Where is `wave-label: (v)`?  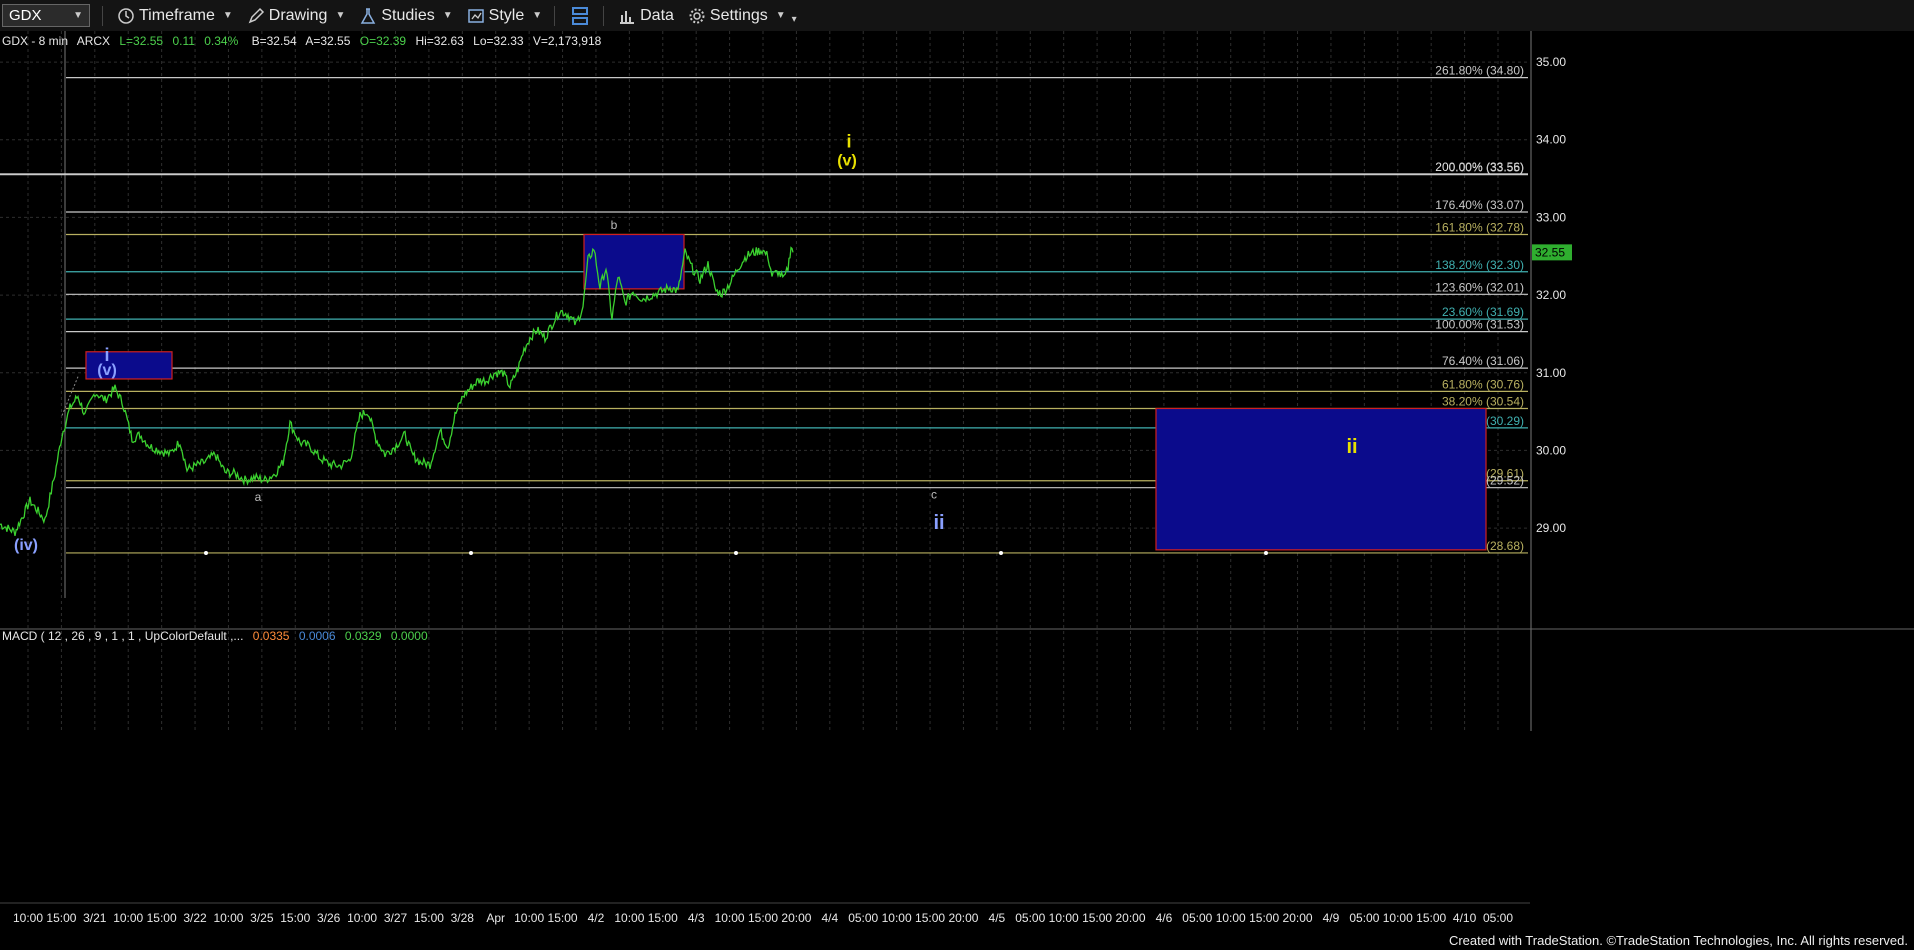
wave-label: (v) is located at coordinates (847, 160).